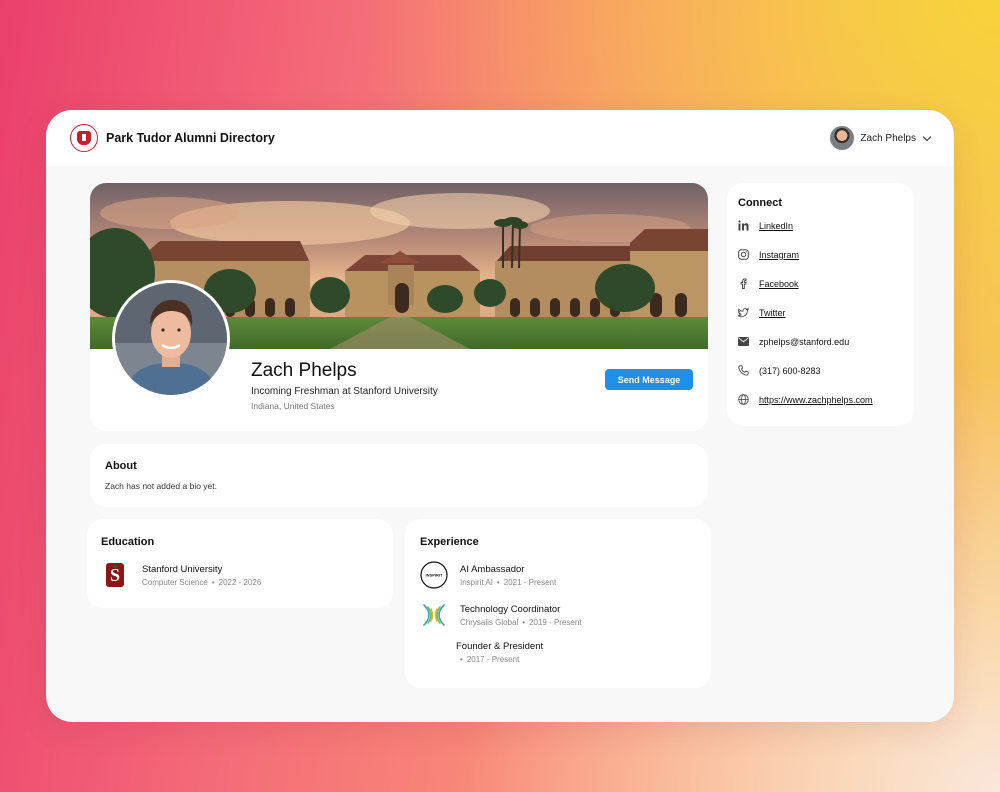 This screenshot has width=1000, height=792. Describe the element at coordinates (743, 399) in the screenshot. I see `globe-icon` at that location.